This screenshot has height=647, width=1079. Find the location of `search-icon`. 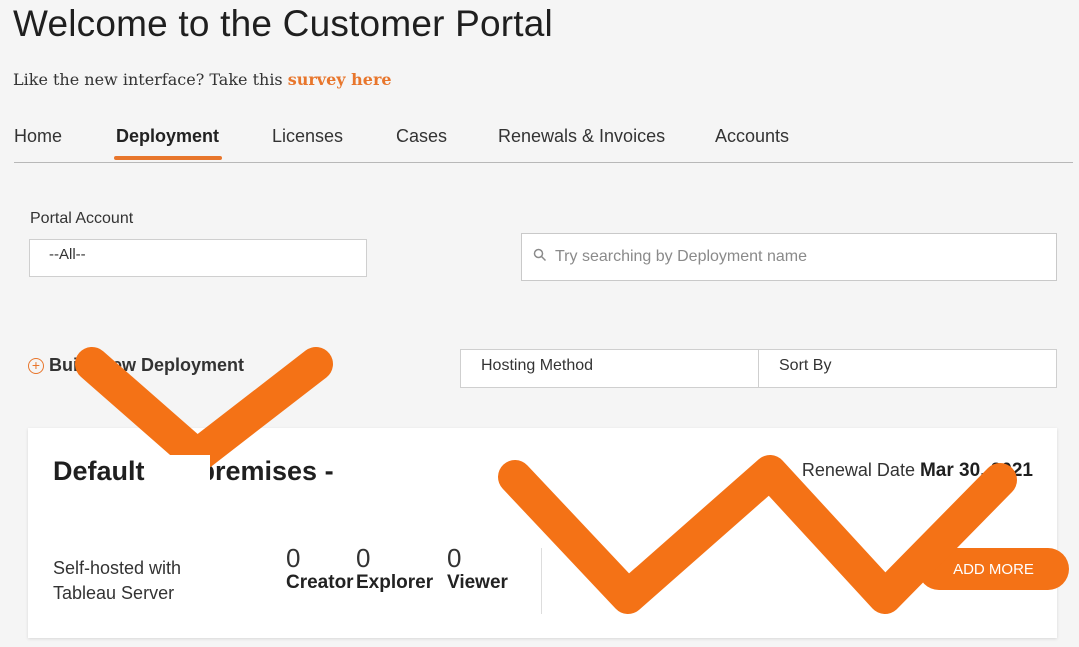

search-icon is located at coordinates (540, 257).